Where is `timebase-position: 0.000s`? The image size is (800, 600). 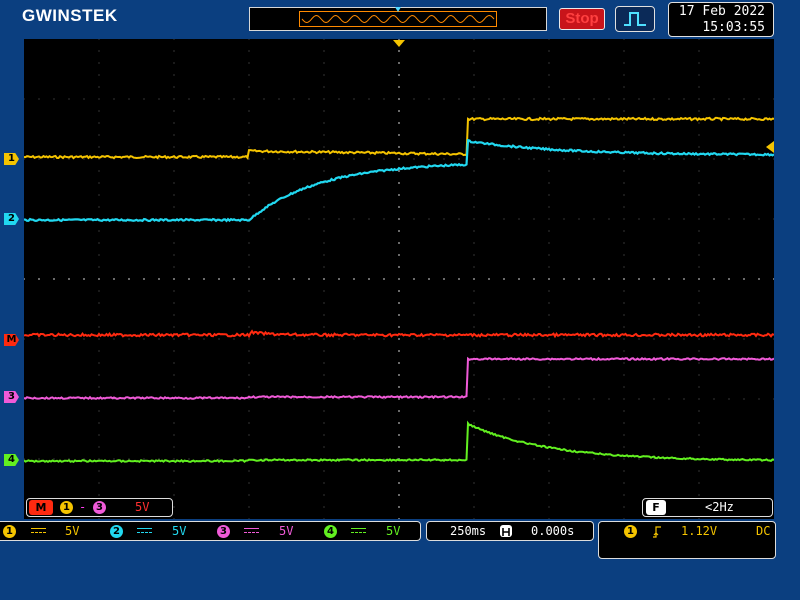 timebase-position: 0.000s is located at coordinates (553, 531).